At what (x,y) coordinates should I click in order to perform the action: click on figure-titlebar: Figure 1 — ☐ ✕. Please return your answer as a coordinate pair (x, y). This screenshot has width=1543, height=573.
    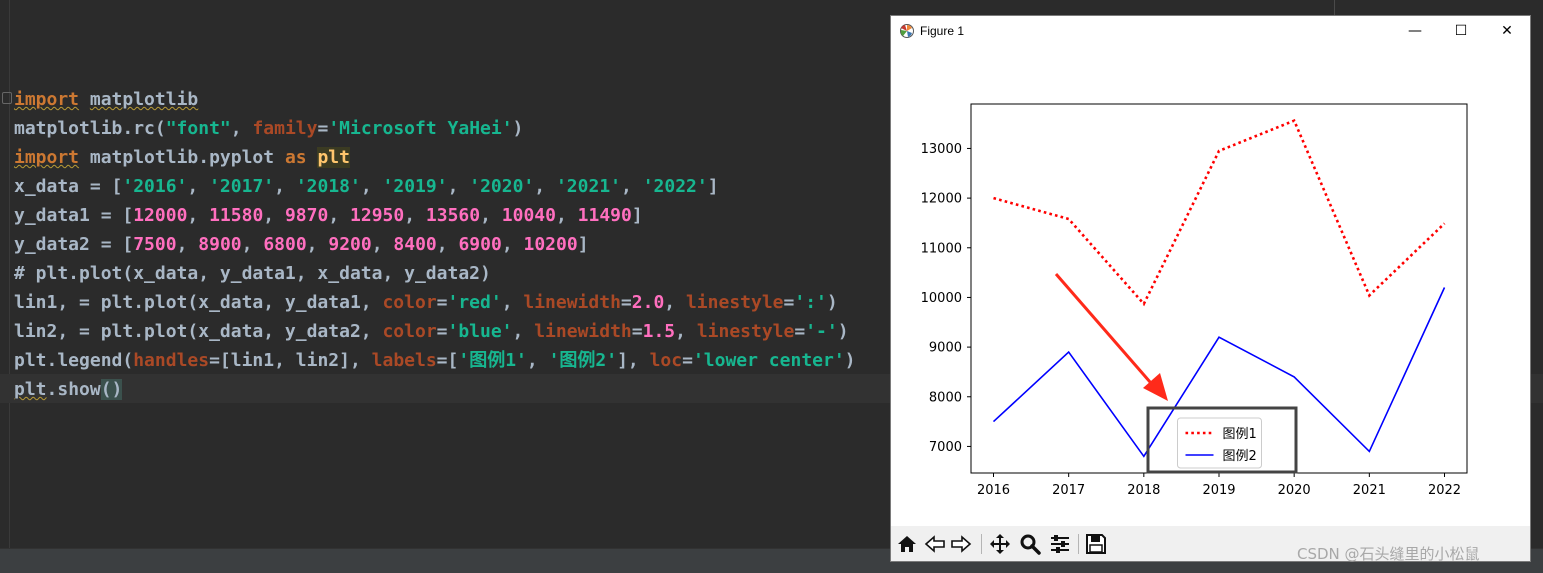
    Looking at the image, I should click on (1210, 31).